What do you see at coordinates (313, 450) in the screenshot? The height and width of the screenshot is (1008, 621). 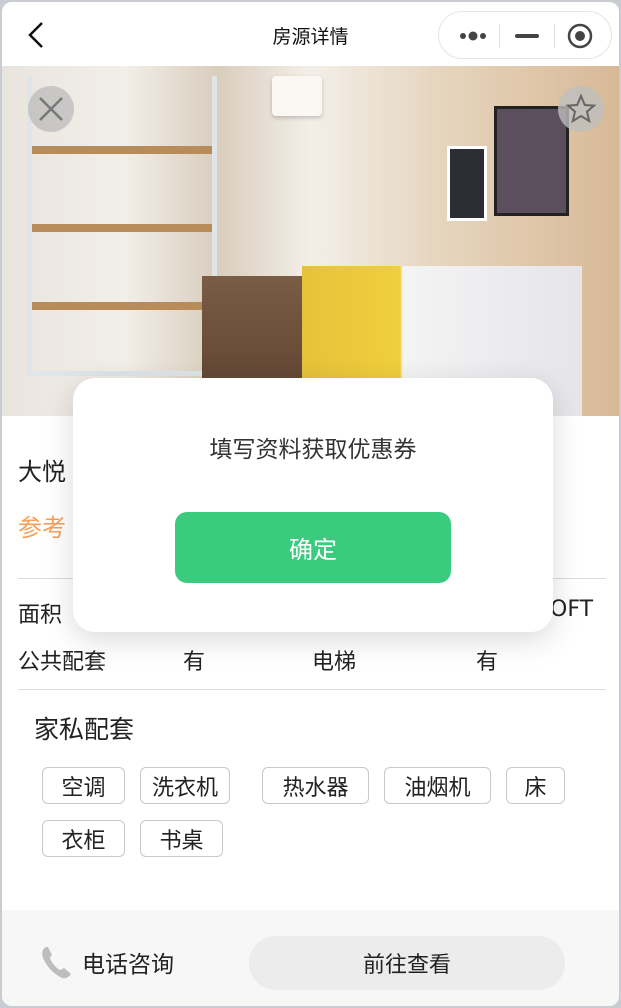 I see `modal-title: 填写资料获取优惠券` at bounding box center [313, 450].